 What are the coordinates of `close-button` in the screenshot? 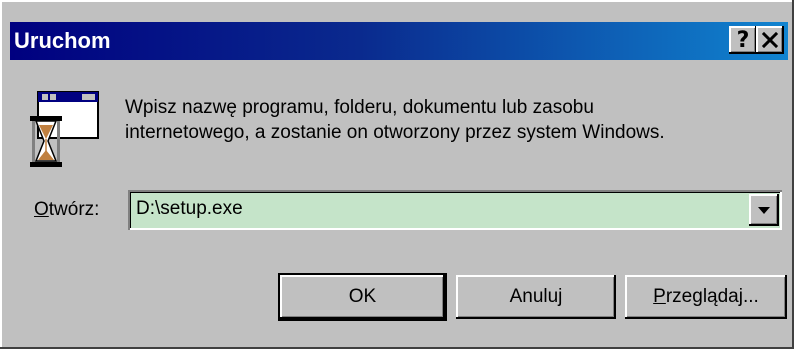 It's located at (770, 40).